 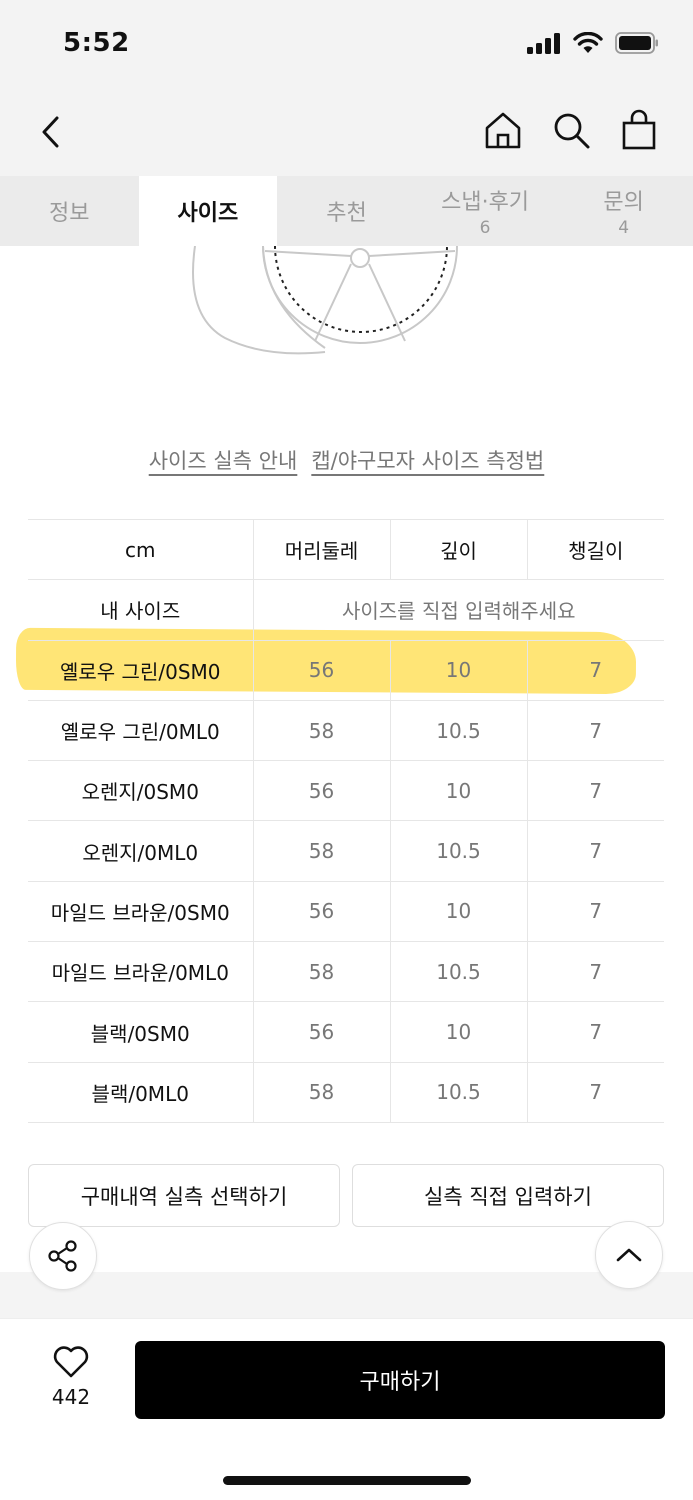 What do you see at coordinates (508, 1195) in the screenshot?
I see `direct-measure-input-button: 실측 직접 입력하기` at bounding box center [508, 1195].